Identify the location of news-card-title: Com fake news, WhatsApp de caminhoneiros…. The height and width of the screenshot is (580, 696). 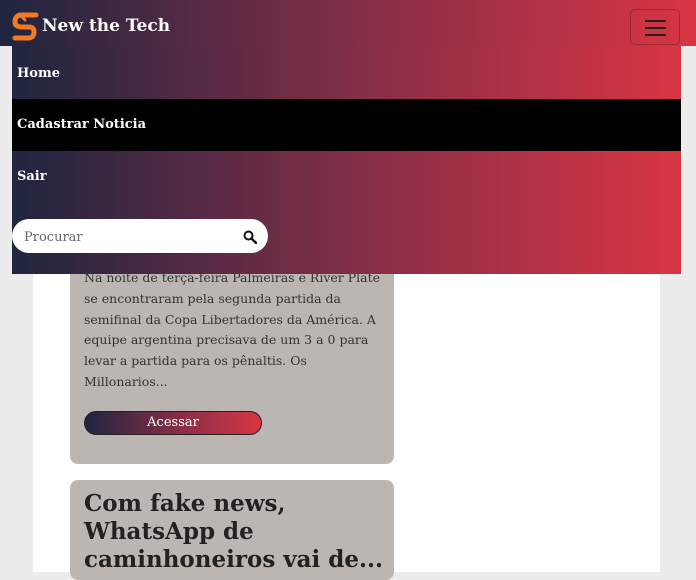
(234, 532).